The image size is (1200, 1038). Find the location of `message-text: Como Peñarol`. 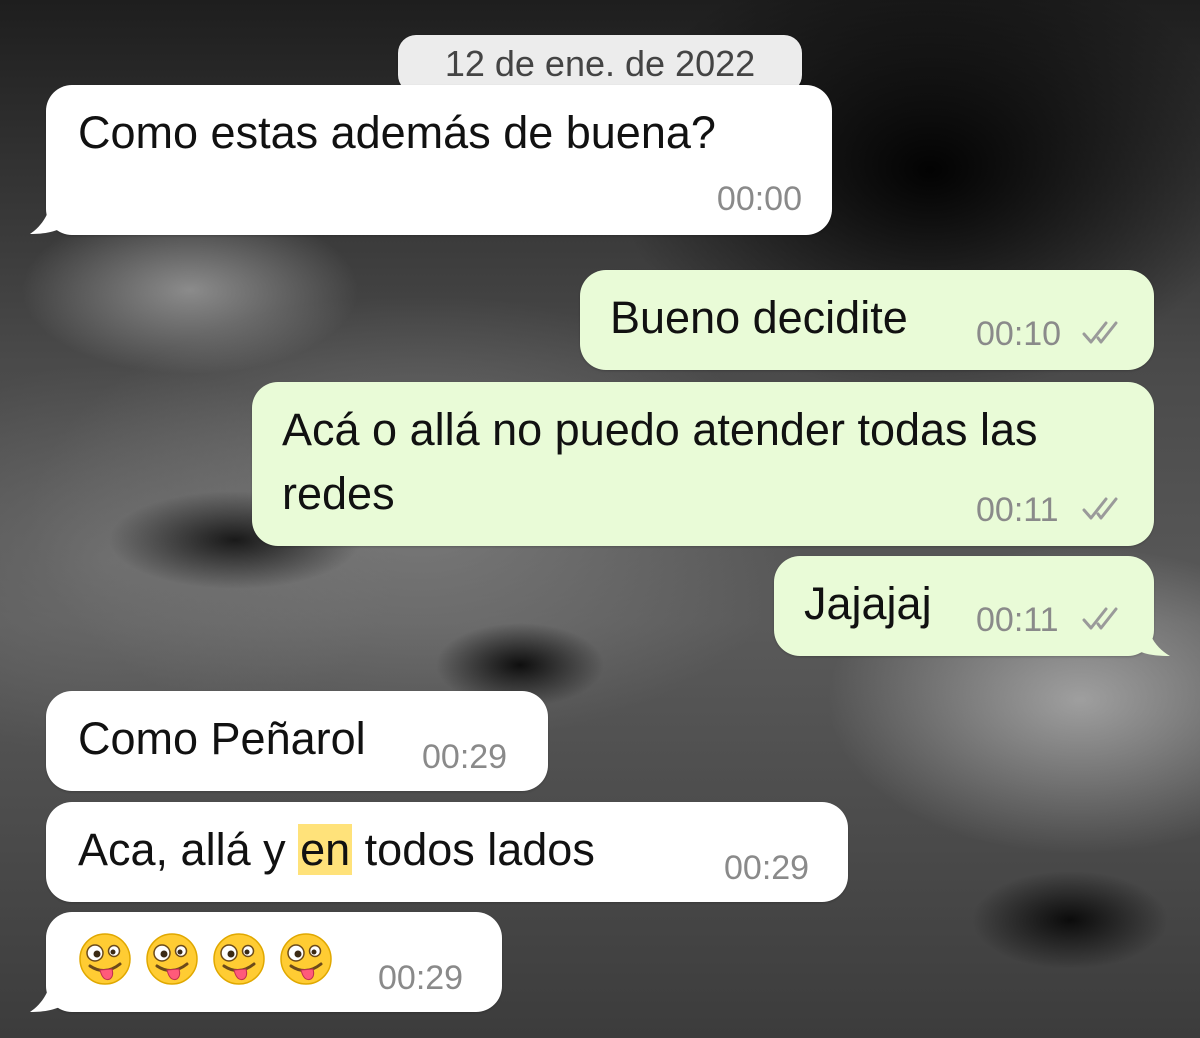

message-text: Como Peñarol is located at coordinates (222, 738).